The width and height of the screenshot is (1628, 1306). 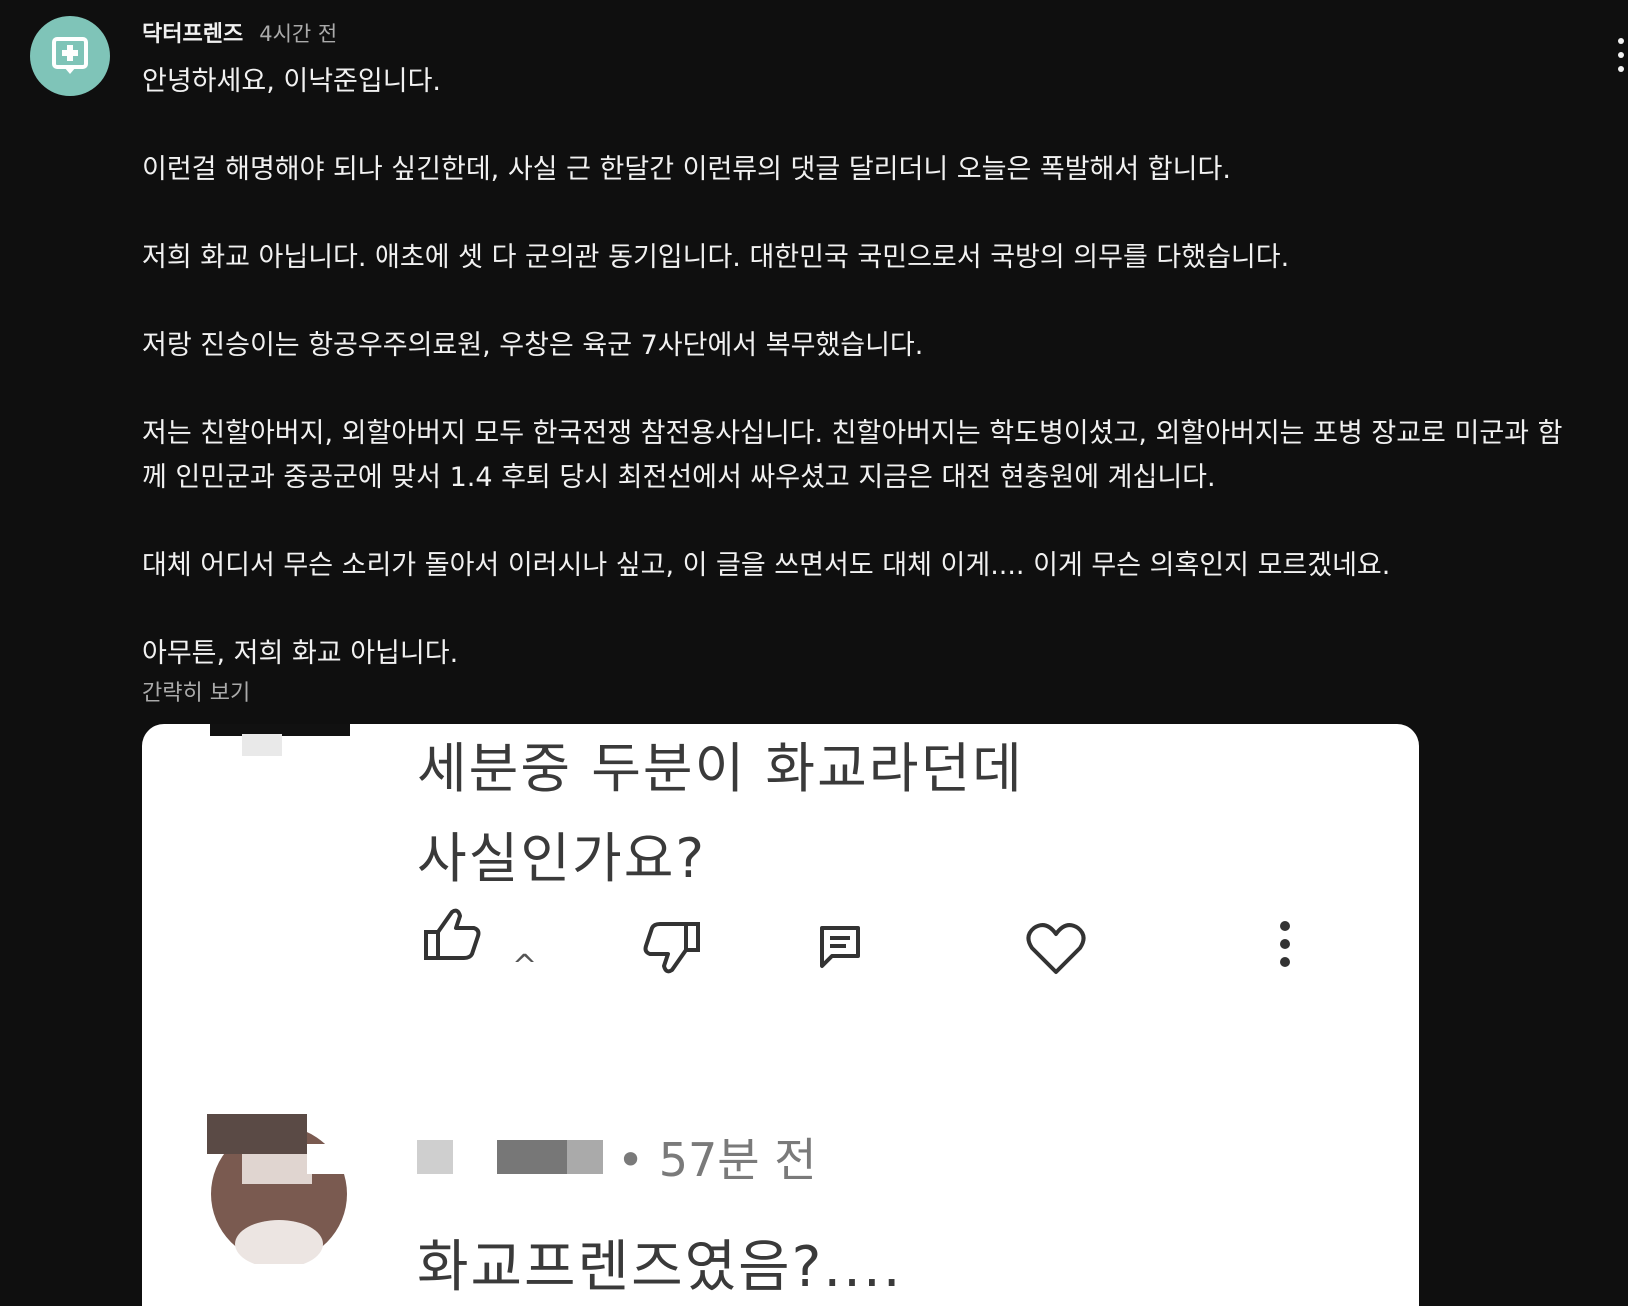 What do you see at coordinates (452, 934) in the screenshot?
I see `thumbs-up-icon` at bounding box center [452, 934].